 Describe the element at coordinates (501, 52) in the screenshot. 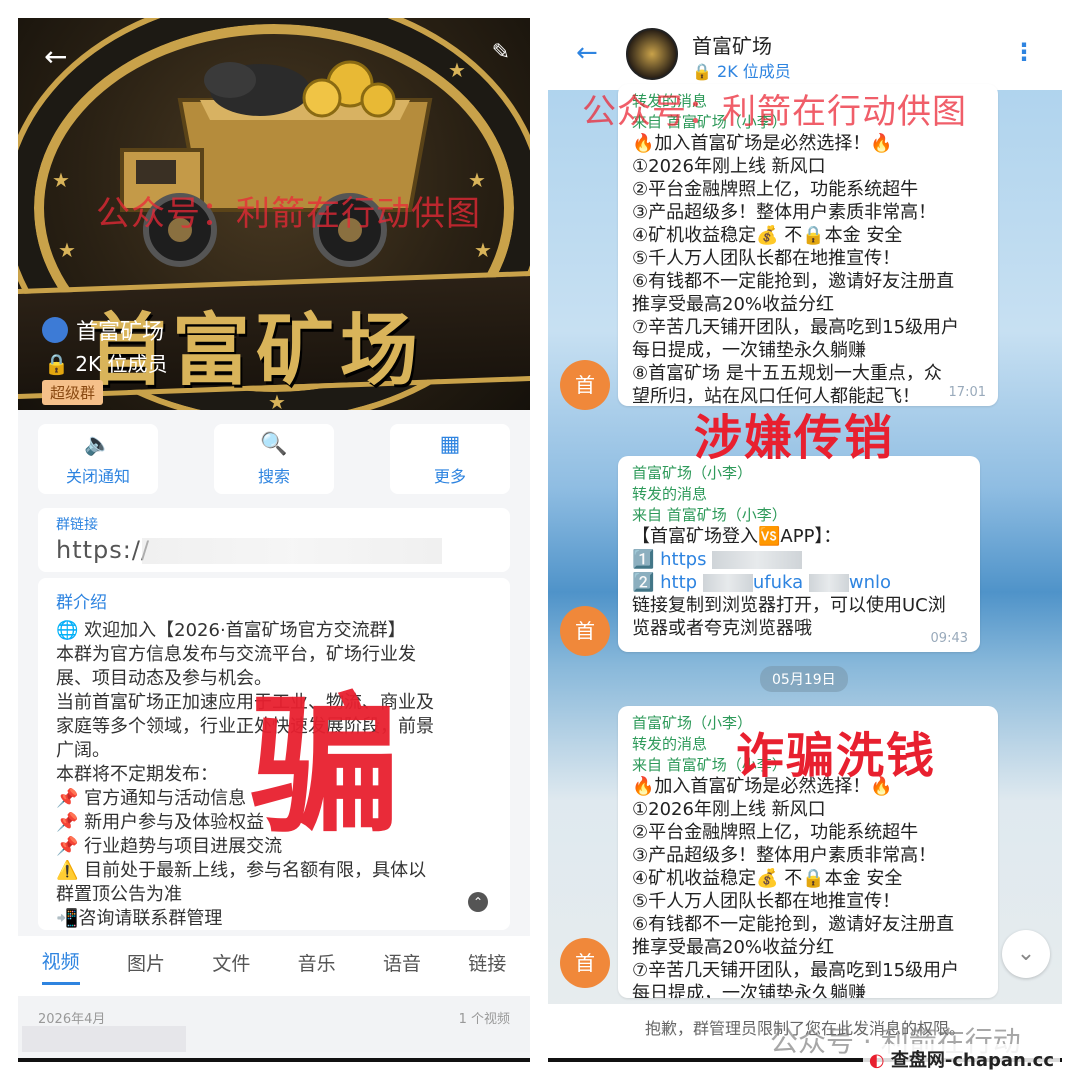

I see `edit-pencil-icon: ✎` at that location.